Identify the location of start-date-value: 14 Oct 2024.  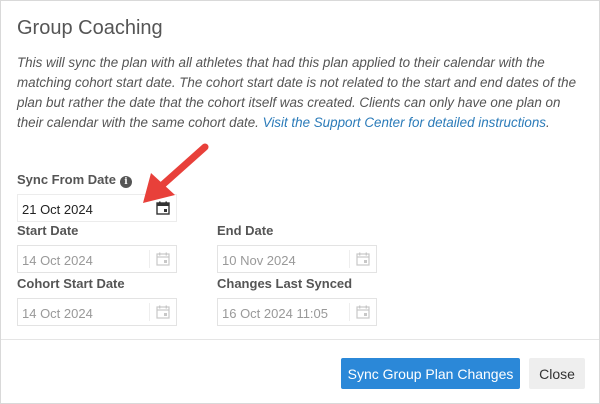
(57, 260).